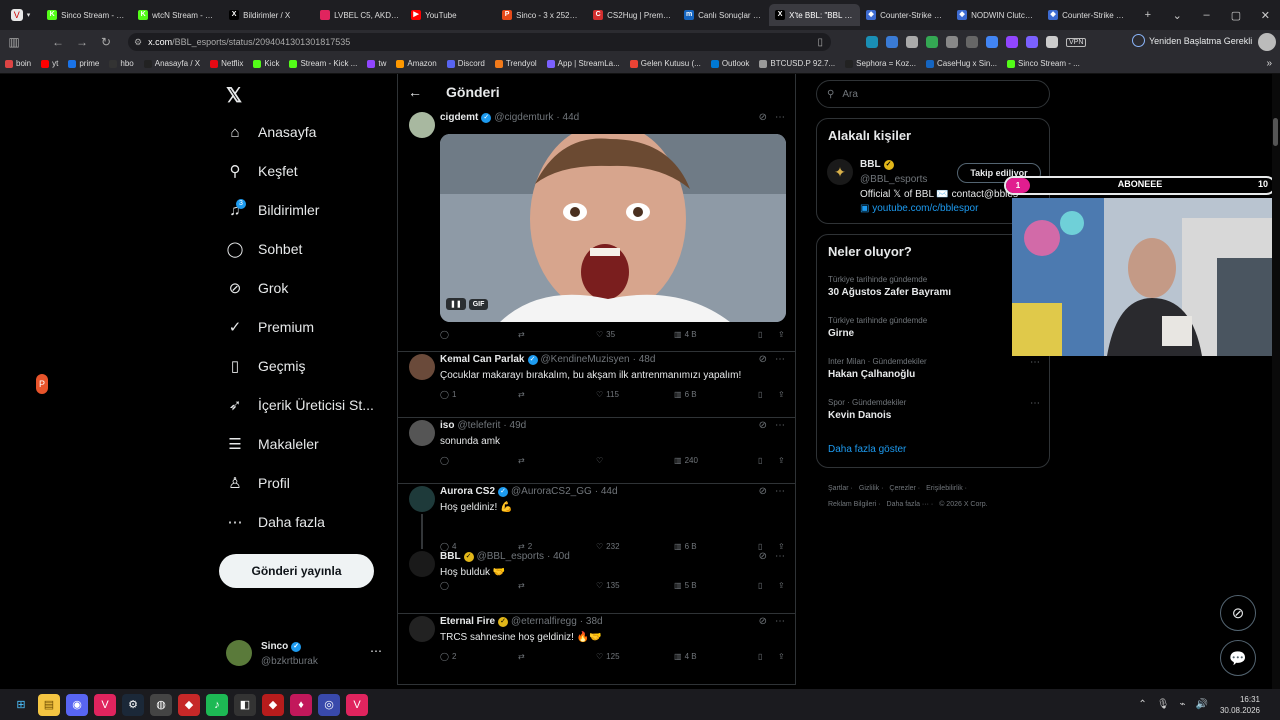 Image resolution: width=1280 pixels, height=720 pixels. I want to click on post-author-handle: @eternalfiregg, so click(544, 621).